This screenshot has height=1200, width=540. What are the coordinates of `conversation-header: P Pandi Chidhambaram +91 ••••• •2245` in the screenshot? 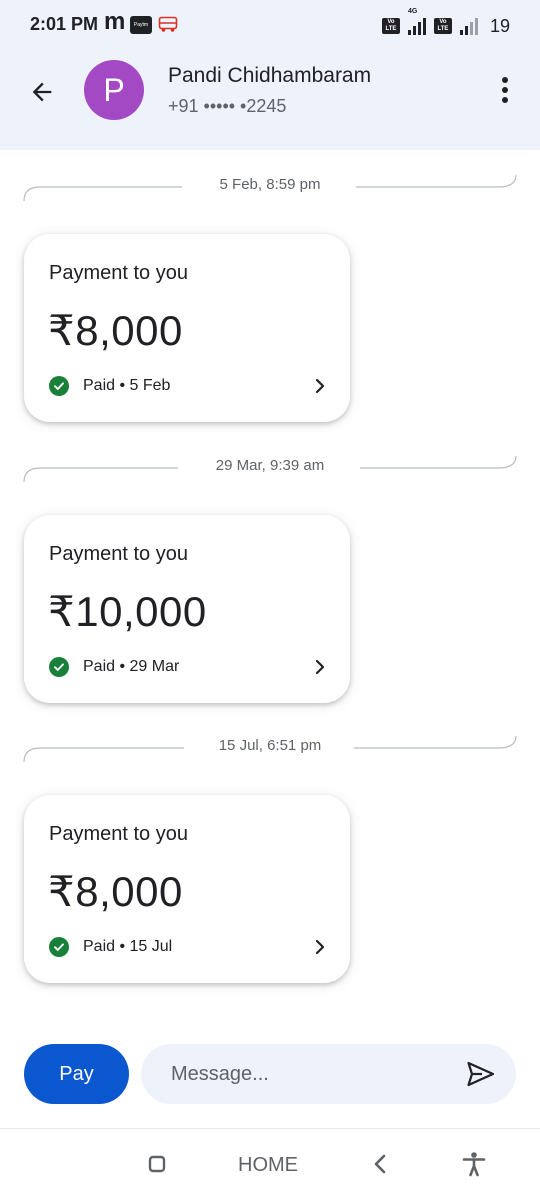 It's located at (270, 101).